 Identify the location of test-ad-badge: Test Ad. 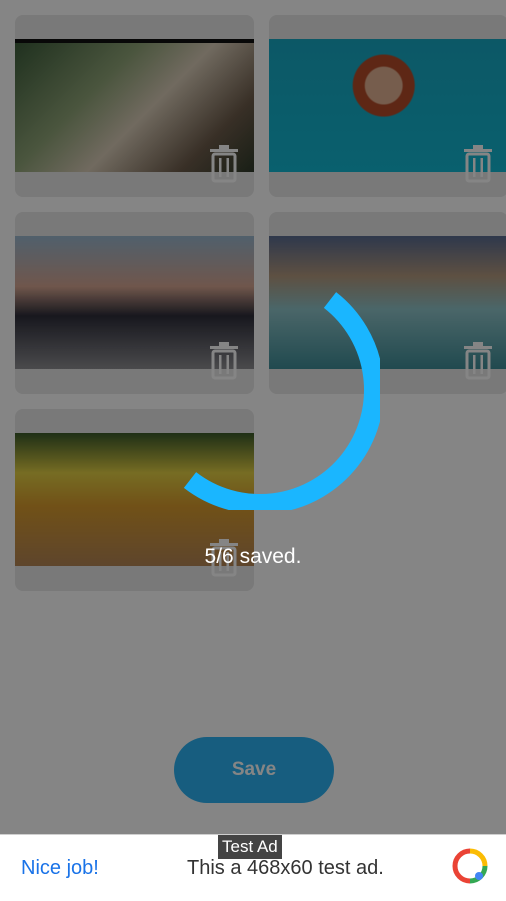
(250, 847).